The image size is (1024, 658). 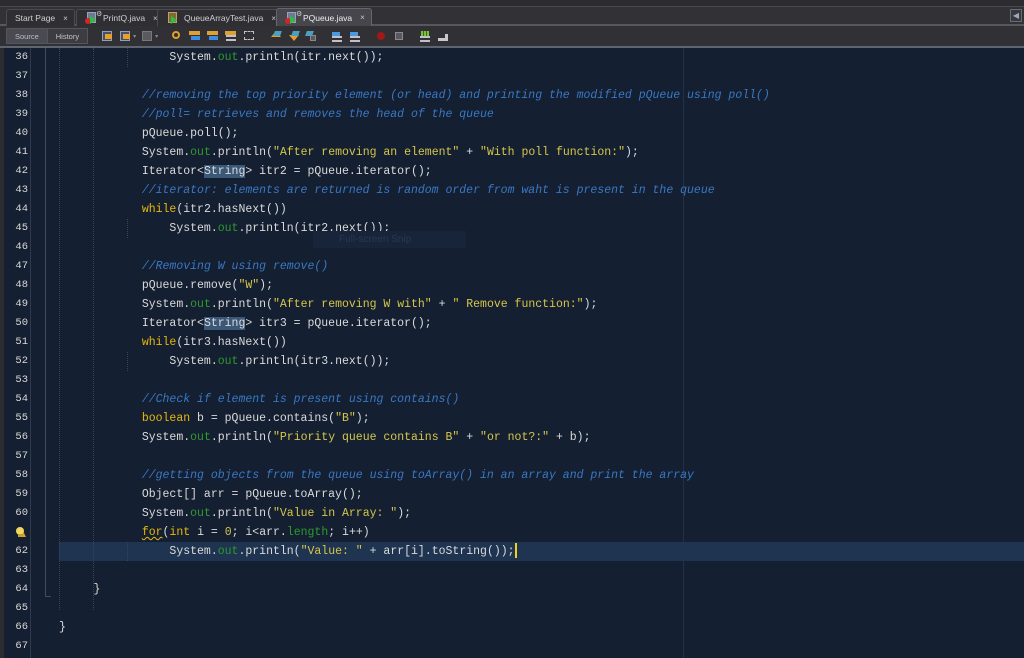 I want to click on tab-pqueue-java: ⚙ PQueue.java ×, so click(x=324, y=17).